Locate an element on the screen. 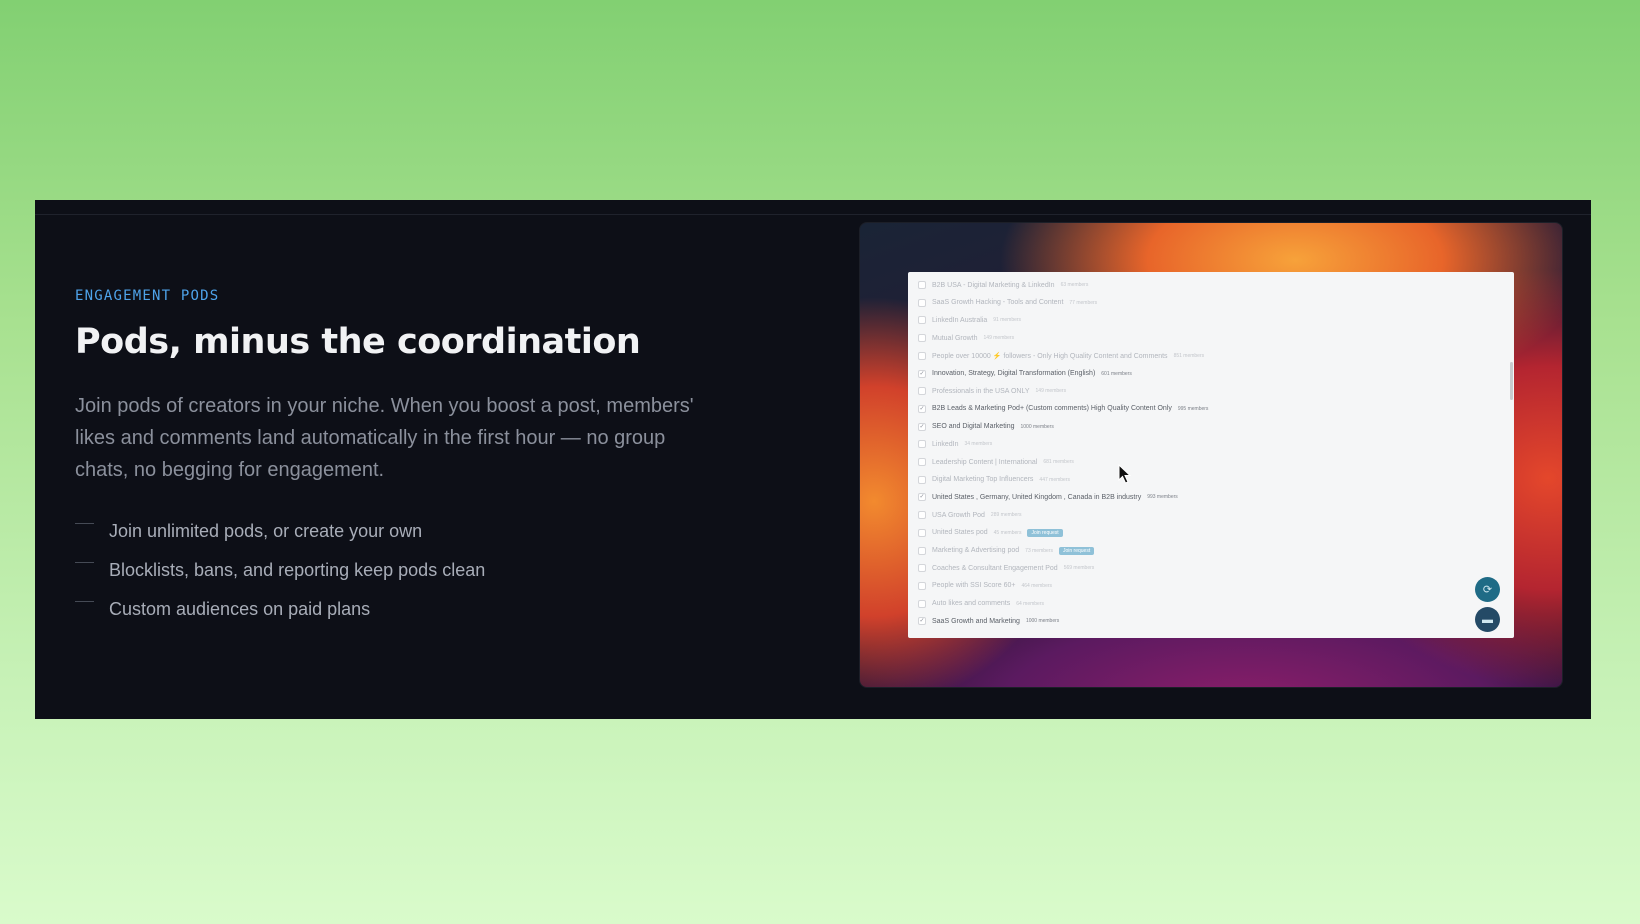 The height and width of the screenshot is (924, 1640). pod-name: SaaS Growth Hacking - Tools and Content is located at coordinates (998, 303).